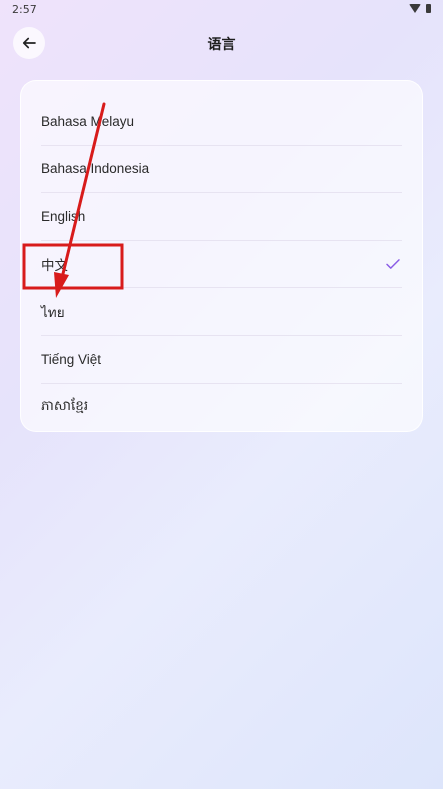 Image resolution: width=443 pixels, height=789 pixels. I want to click on language-label: Tiếng Việt, so click(71, 359).